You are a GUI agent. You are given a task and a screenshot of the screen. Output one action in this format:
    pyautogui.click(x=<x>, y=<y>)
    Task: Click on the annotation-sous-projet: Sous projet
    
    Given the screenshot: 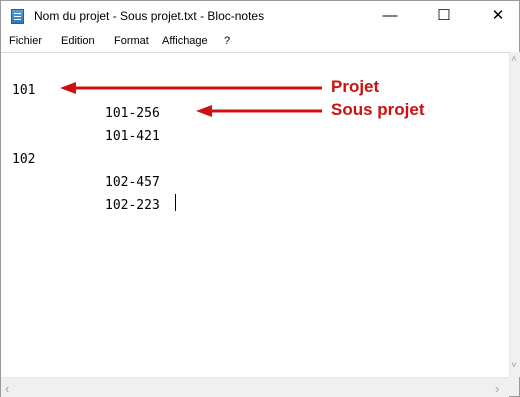 What is the action you would take?
    pyautogui.click(x=378, y=109)
    